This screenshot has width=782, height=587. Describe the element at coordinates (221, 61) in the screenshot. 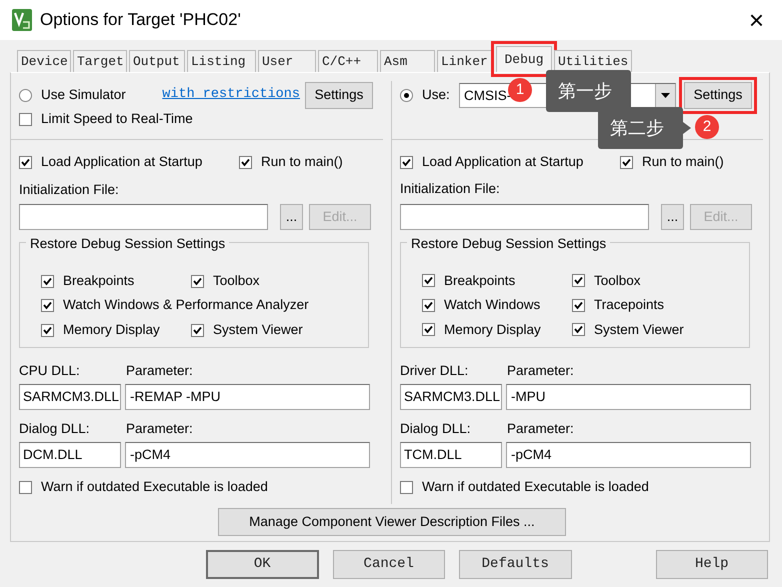

I see `tab: Listing` at that location.